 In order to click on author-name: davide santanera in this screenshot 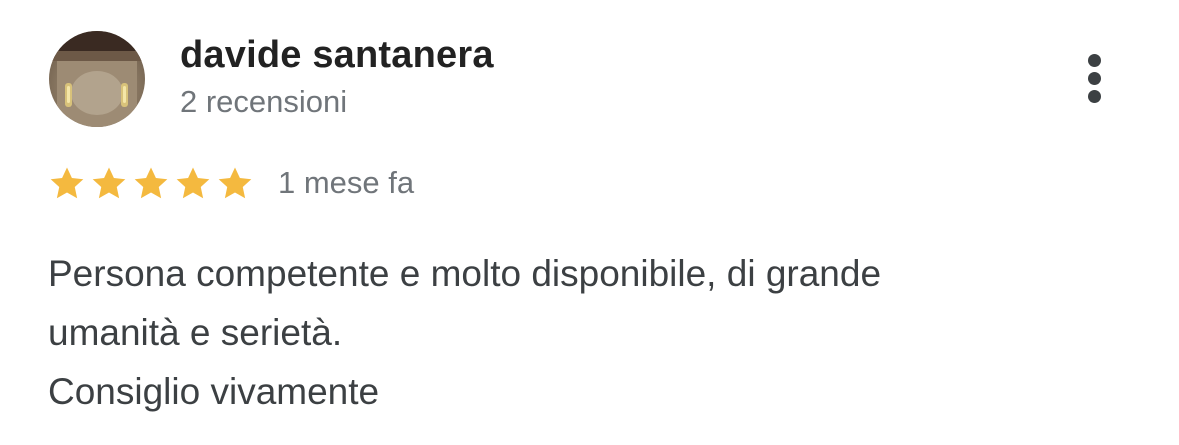, I will do `click(337, 55)`.